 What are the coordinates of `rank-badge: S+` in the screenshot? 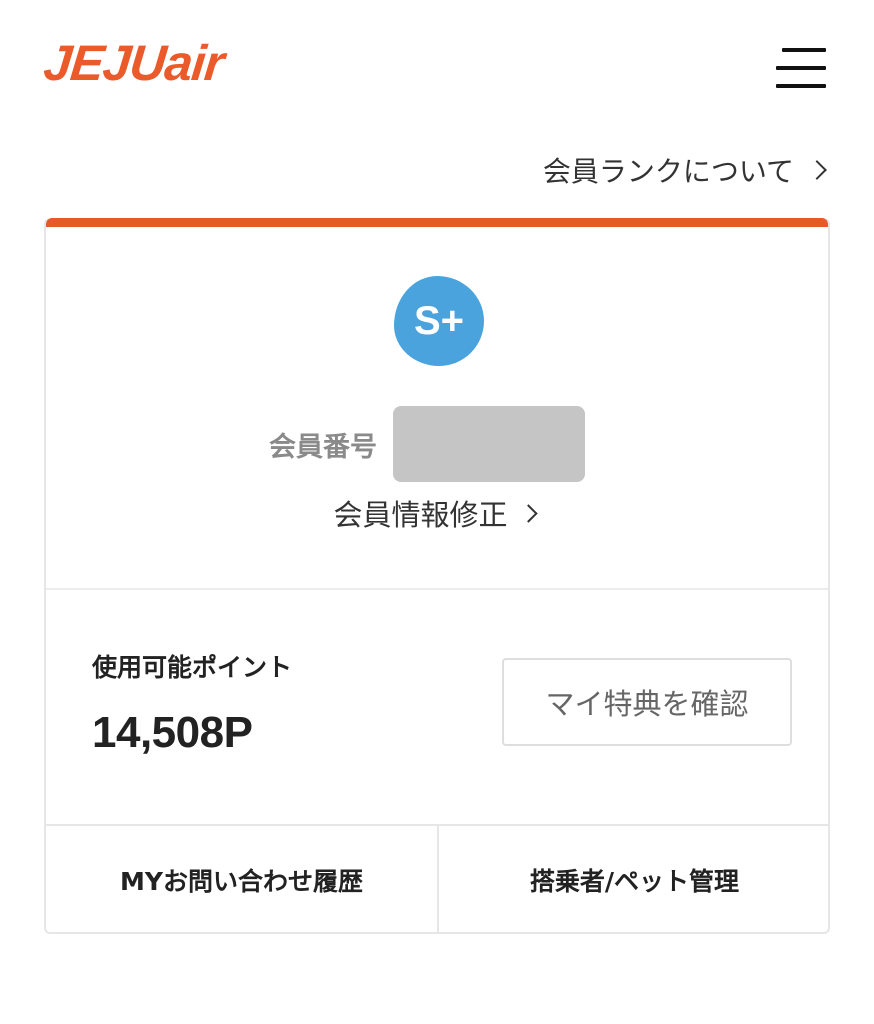 It's located at (439, 321).